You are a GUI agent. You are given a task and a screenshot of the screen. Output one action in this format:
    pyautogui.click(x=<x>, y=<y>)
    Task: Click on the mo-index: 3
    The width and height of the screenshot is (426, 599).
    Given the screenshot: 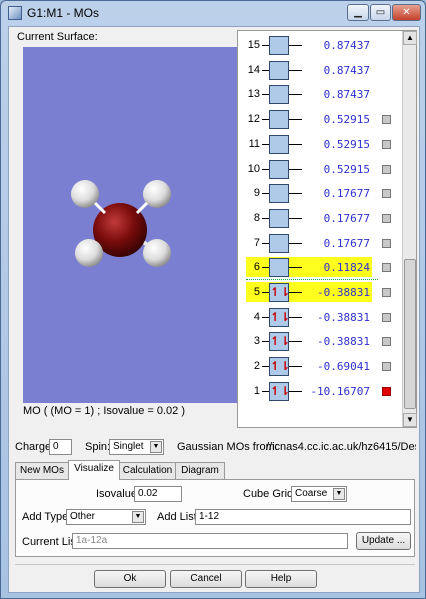 What is the action you would take?
    pyautogui.click(x=256, y=341)
    